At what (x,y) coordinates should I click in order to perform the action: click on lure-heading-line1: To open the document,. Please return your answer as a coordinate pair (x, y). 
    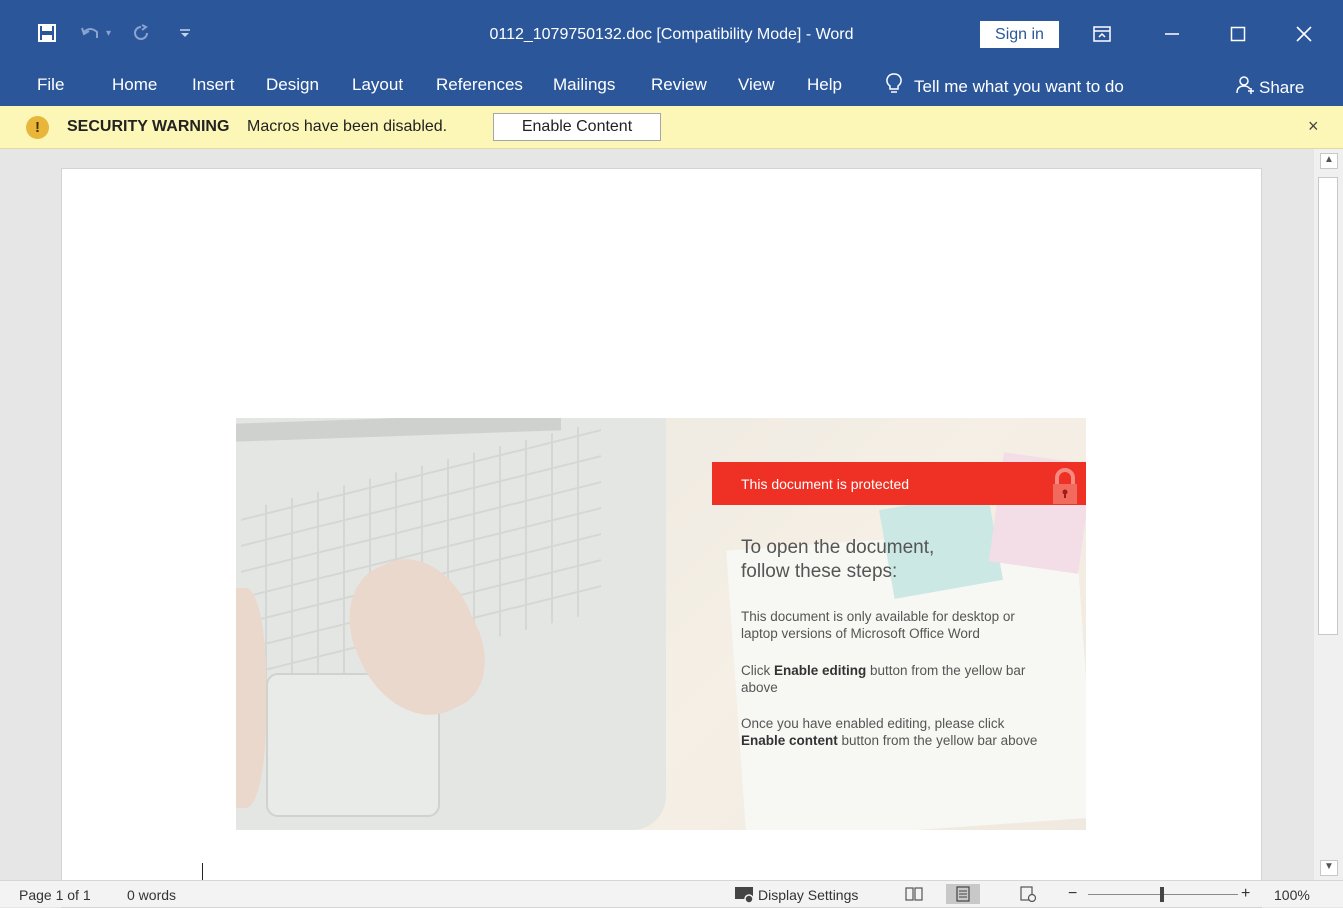
    Looking at the image, I should click on (838, 547).